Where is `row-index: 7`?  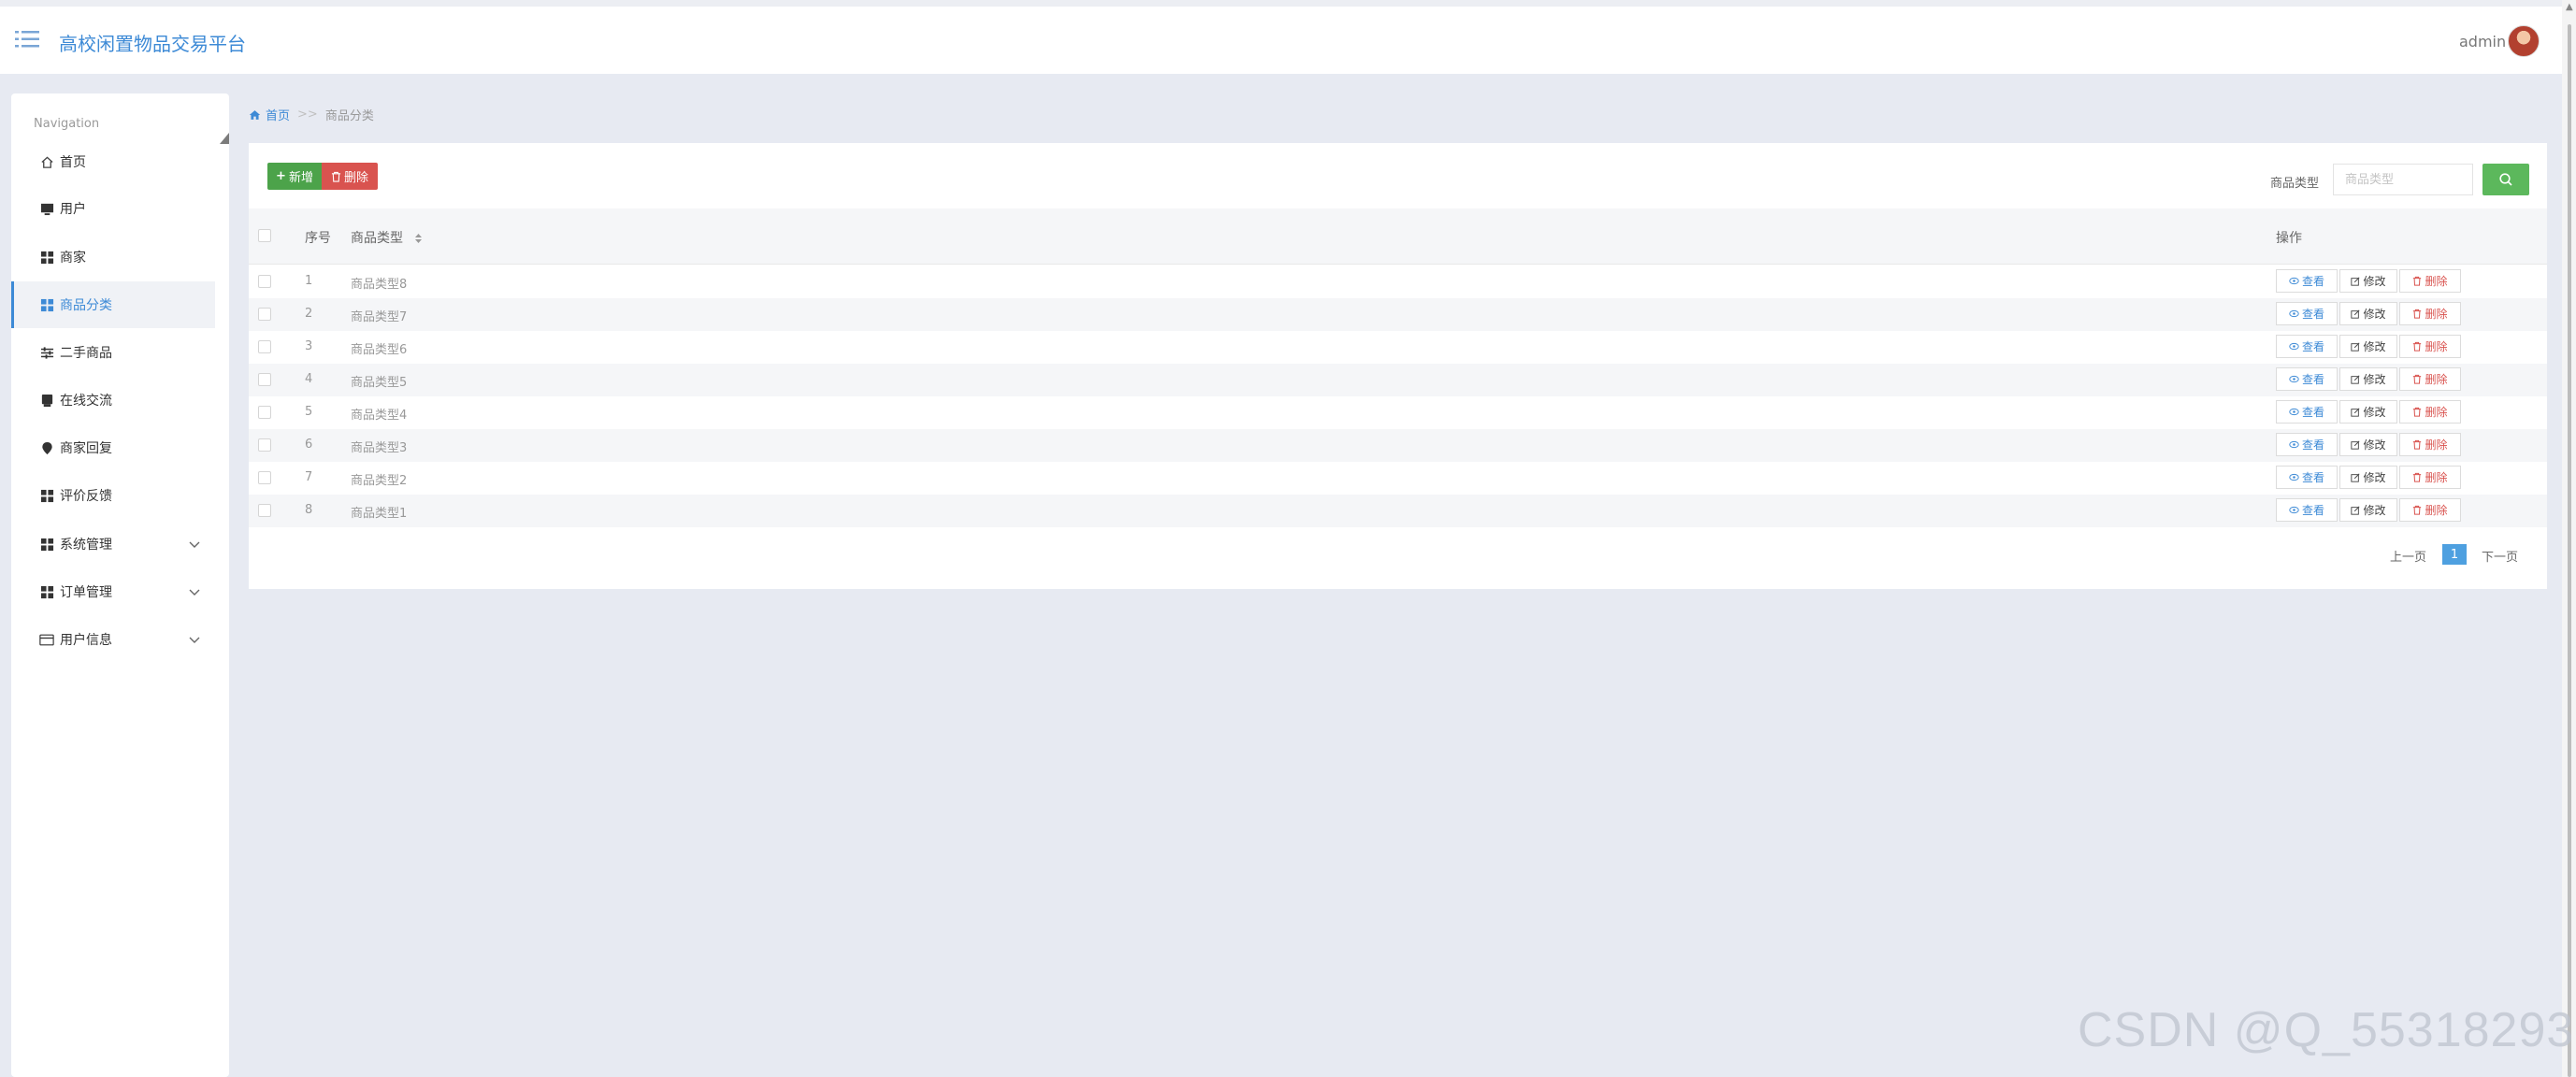 row-index: 7 is located at coordinates (309, 477).